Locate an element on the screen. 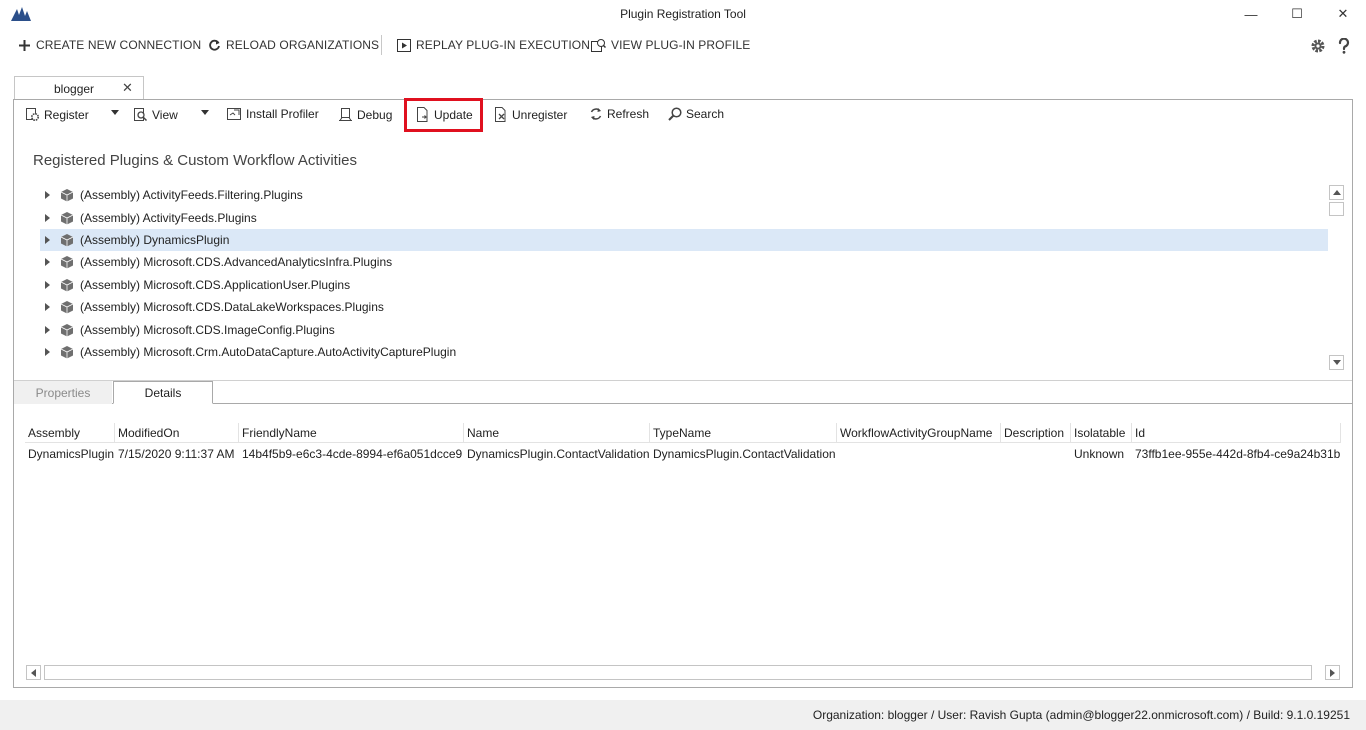 The width and height of the screenshot is (1366, 730). cell-modifiedon: 7/15/2020 9:11:37 AM is located at coordinates (176, 454).